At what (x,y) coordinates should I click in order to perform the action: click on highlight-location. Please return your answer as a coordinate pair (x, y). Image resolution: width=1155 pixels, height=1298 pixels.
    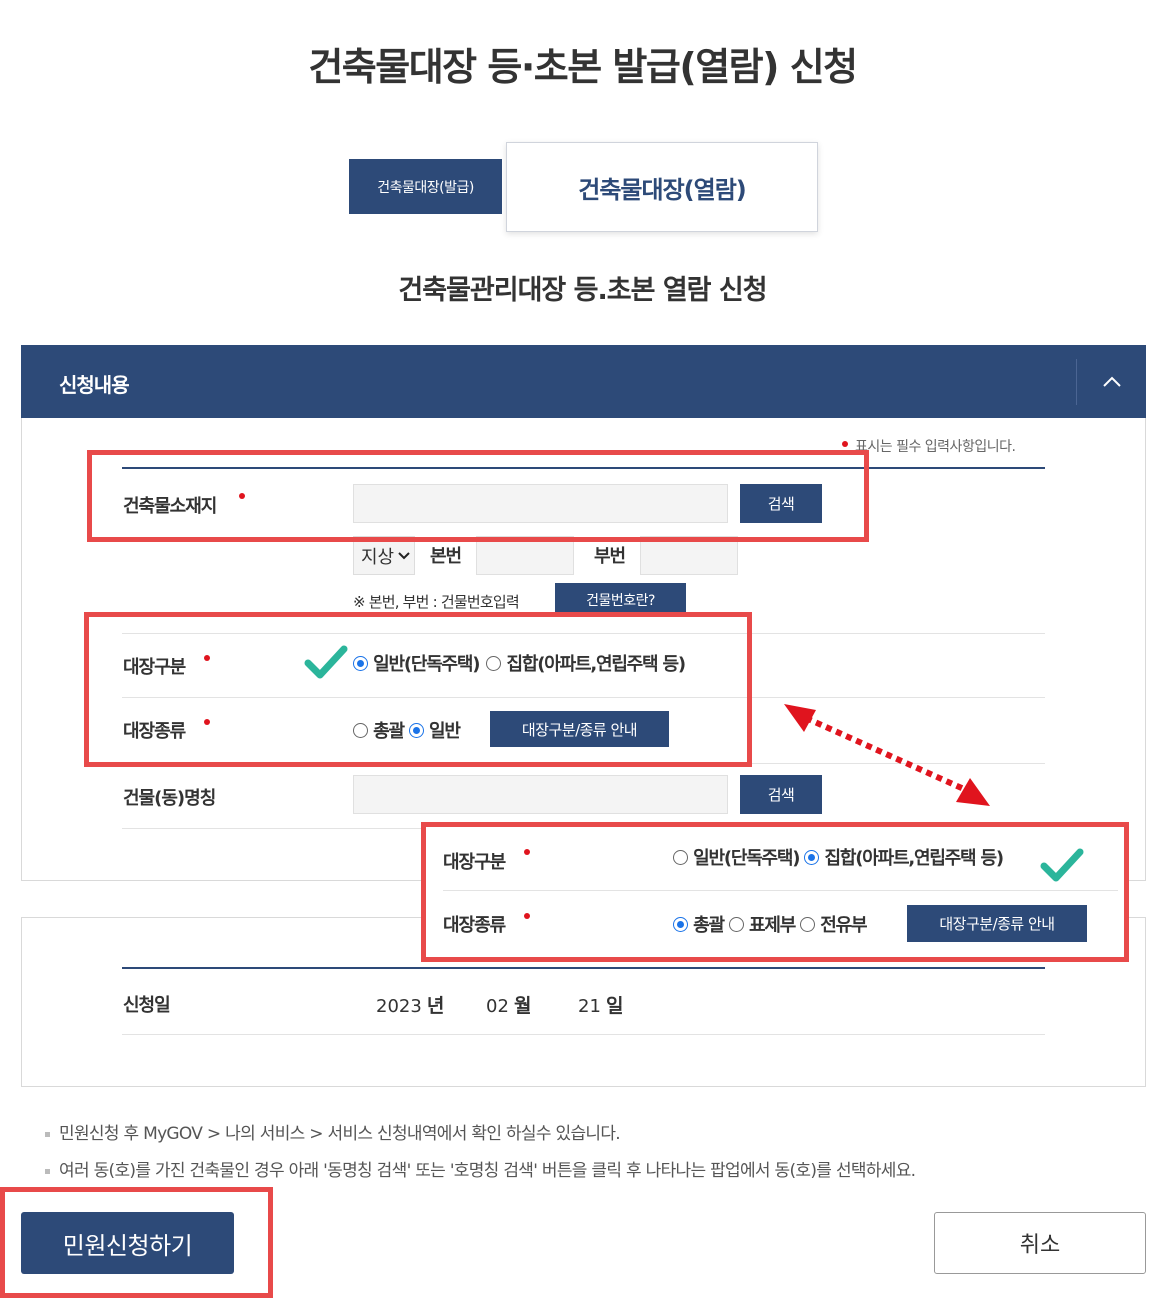
    Looking at the image, I should click on (478, 496).